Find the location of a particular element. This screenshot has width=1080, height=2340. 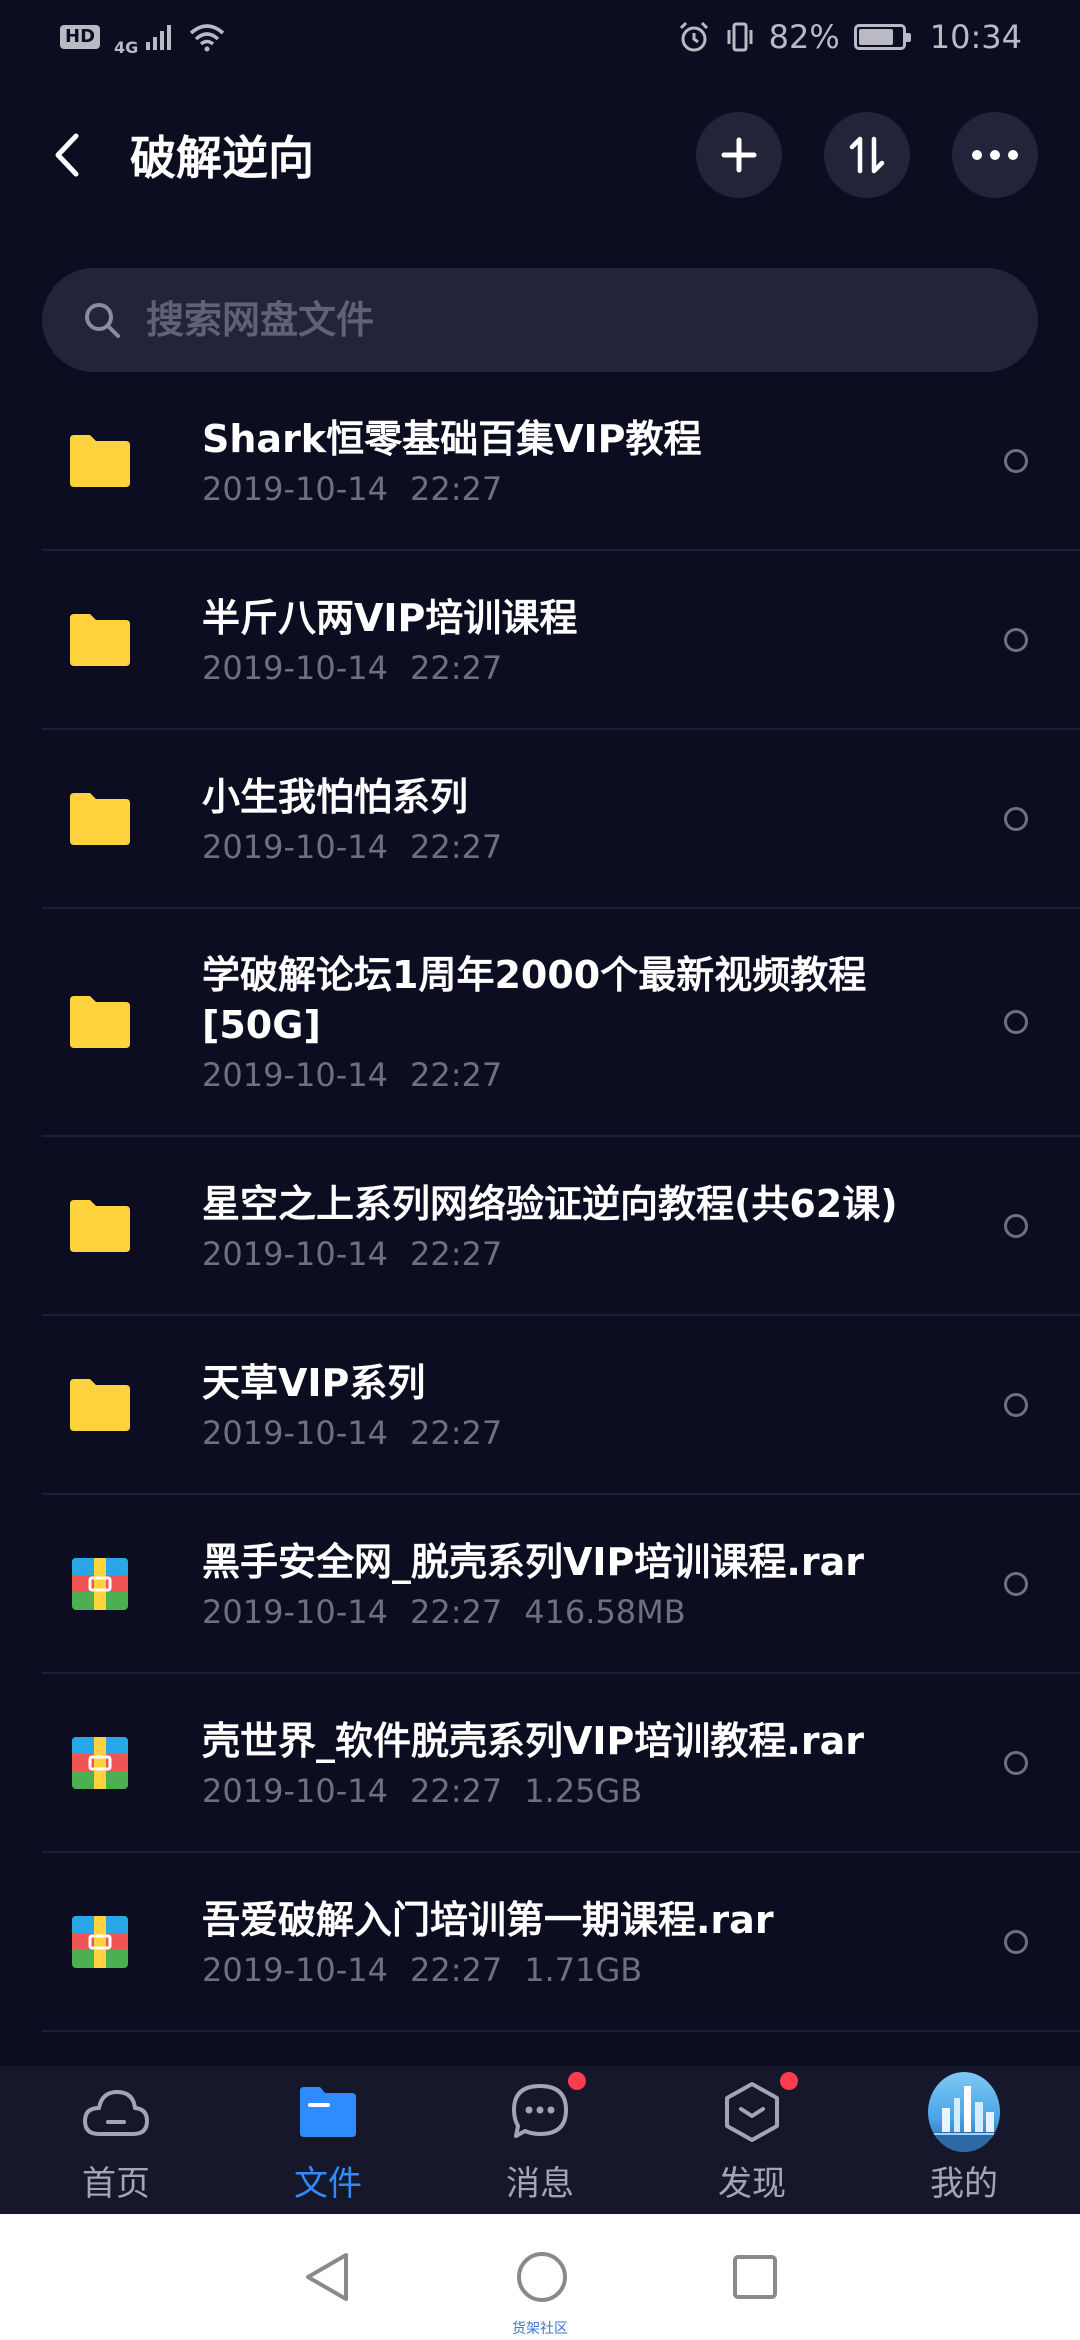

cloud-home-icon is located at coordinates (116, 2112).